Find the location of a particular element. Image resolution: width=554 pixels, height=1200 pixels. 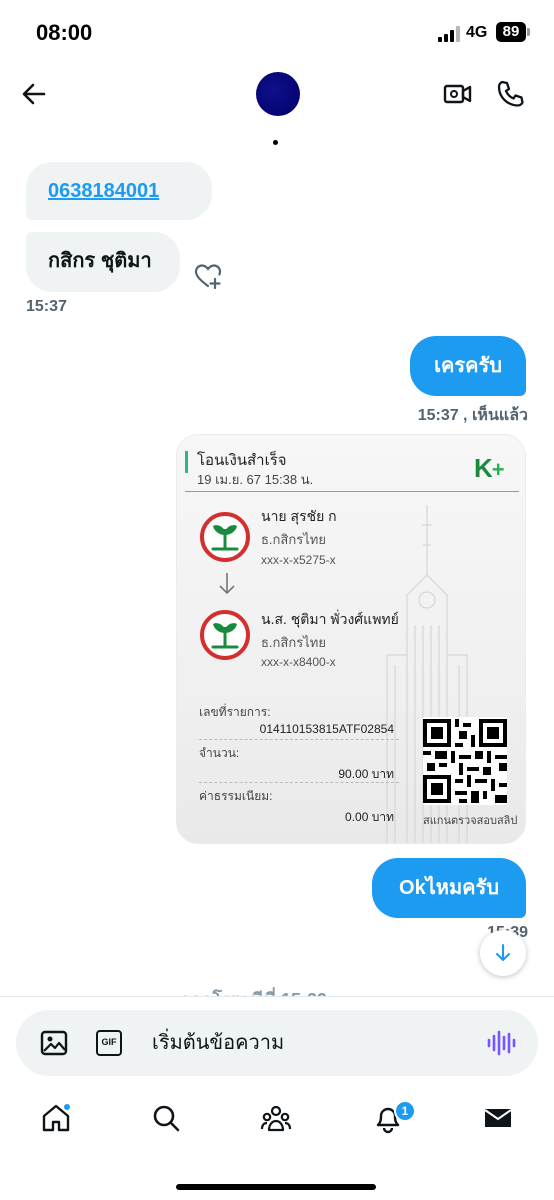

sender-name: นาย สุรชัย ก is located at coordinates (299, 516).